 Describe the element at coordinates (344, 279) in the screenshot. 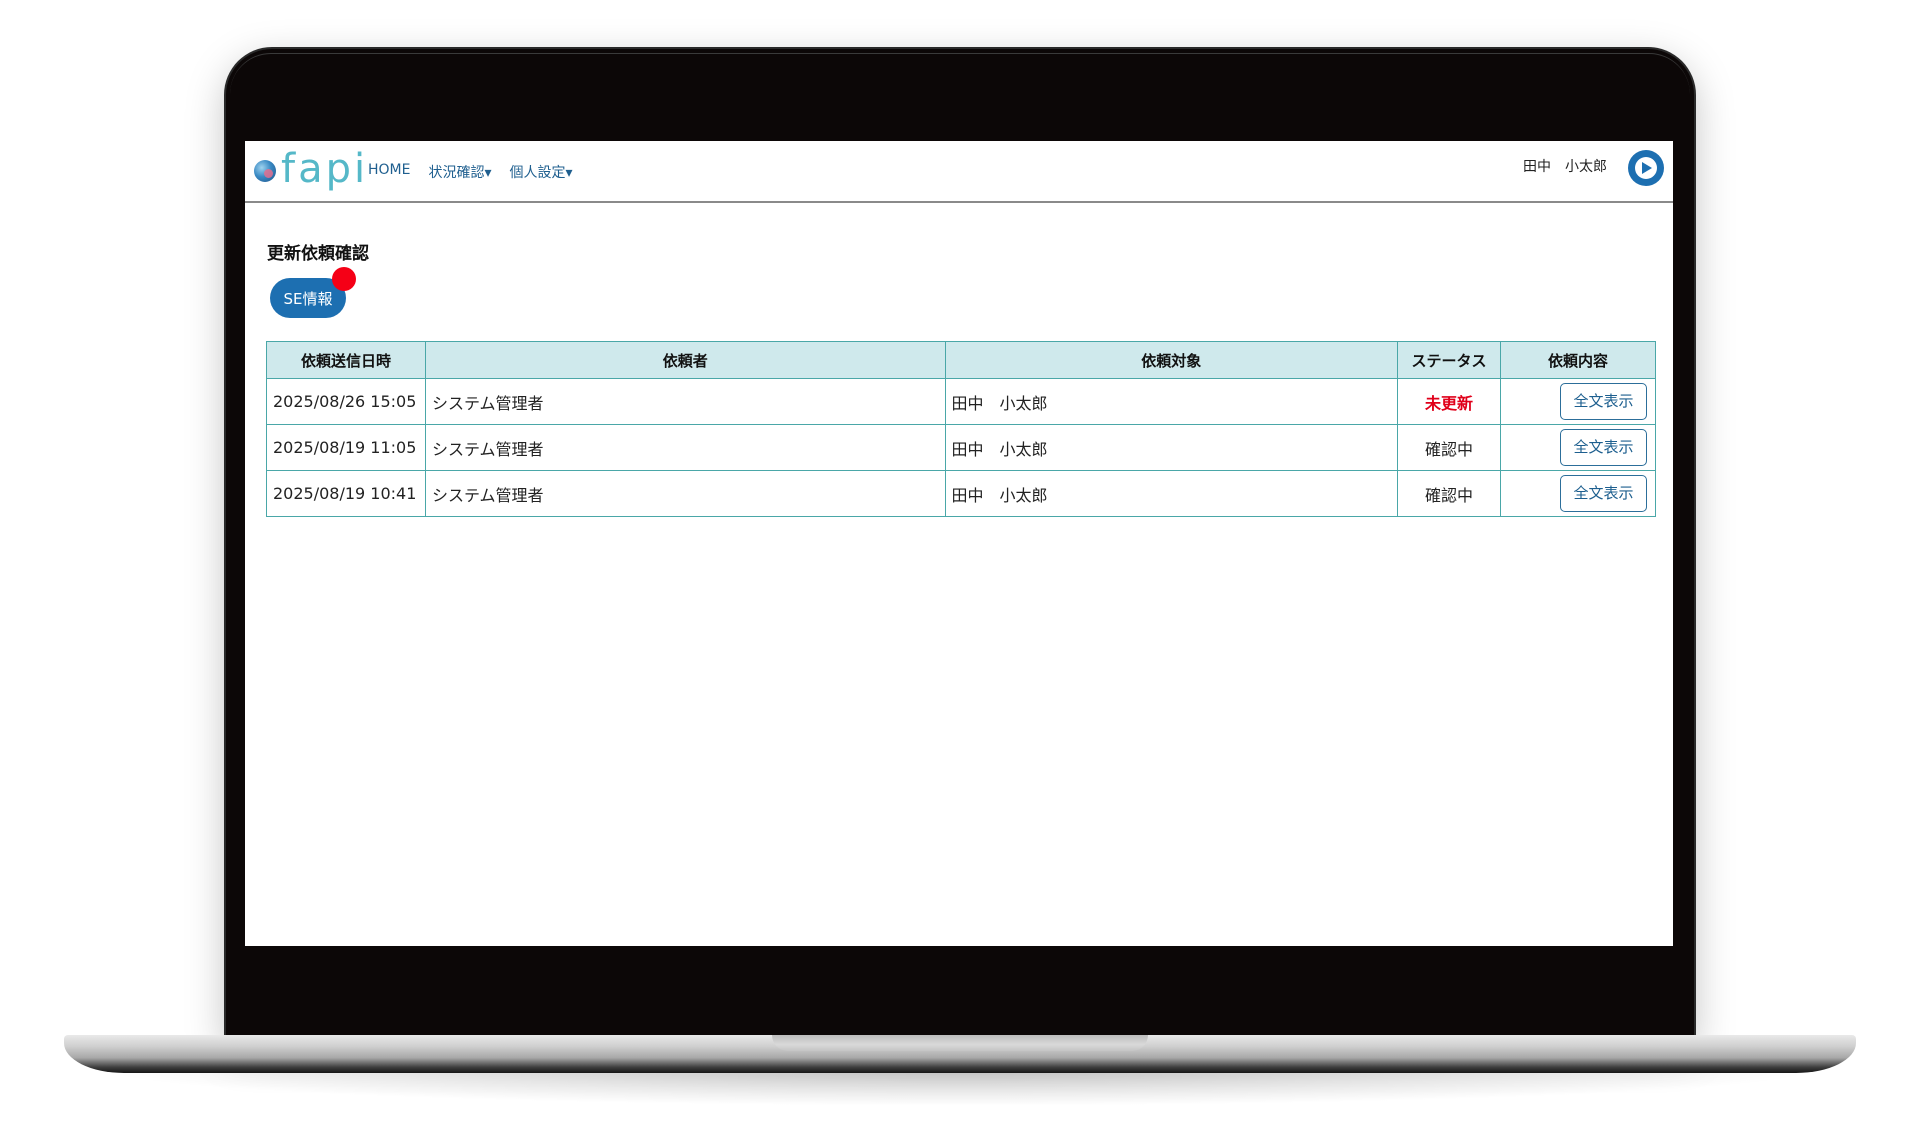

I see `notification-dot` at that location.